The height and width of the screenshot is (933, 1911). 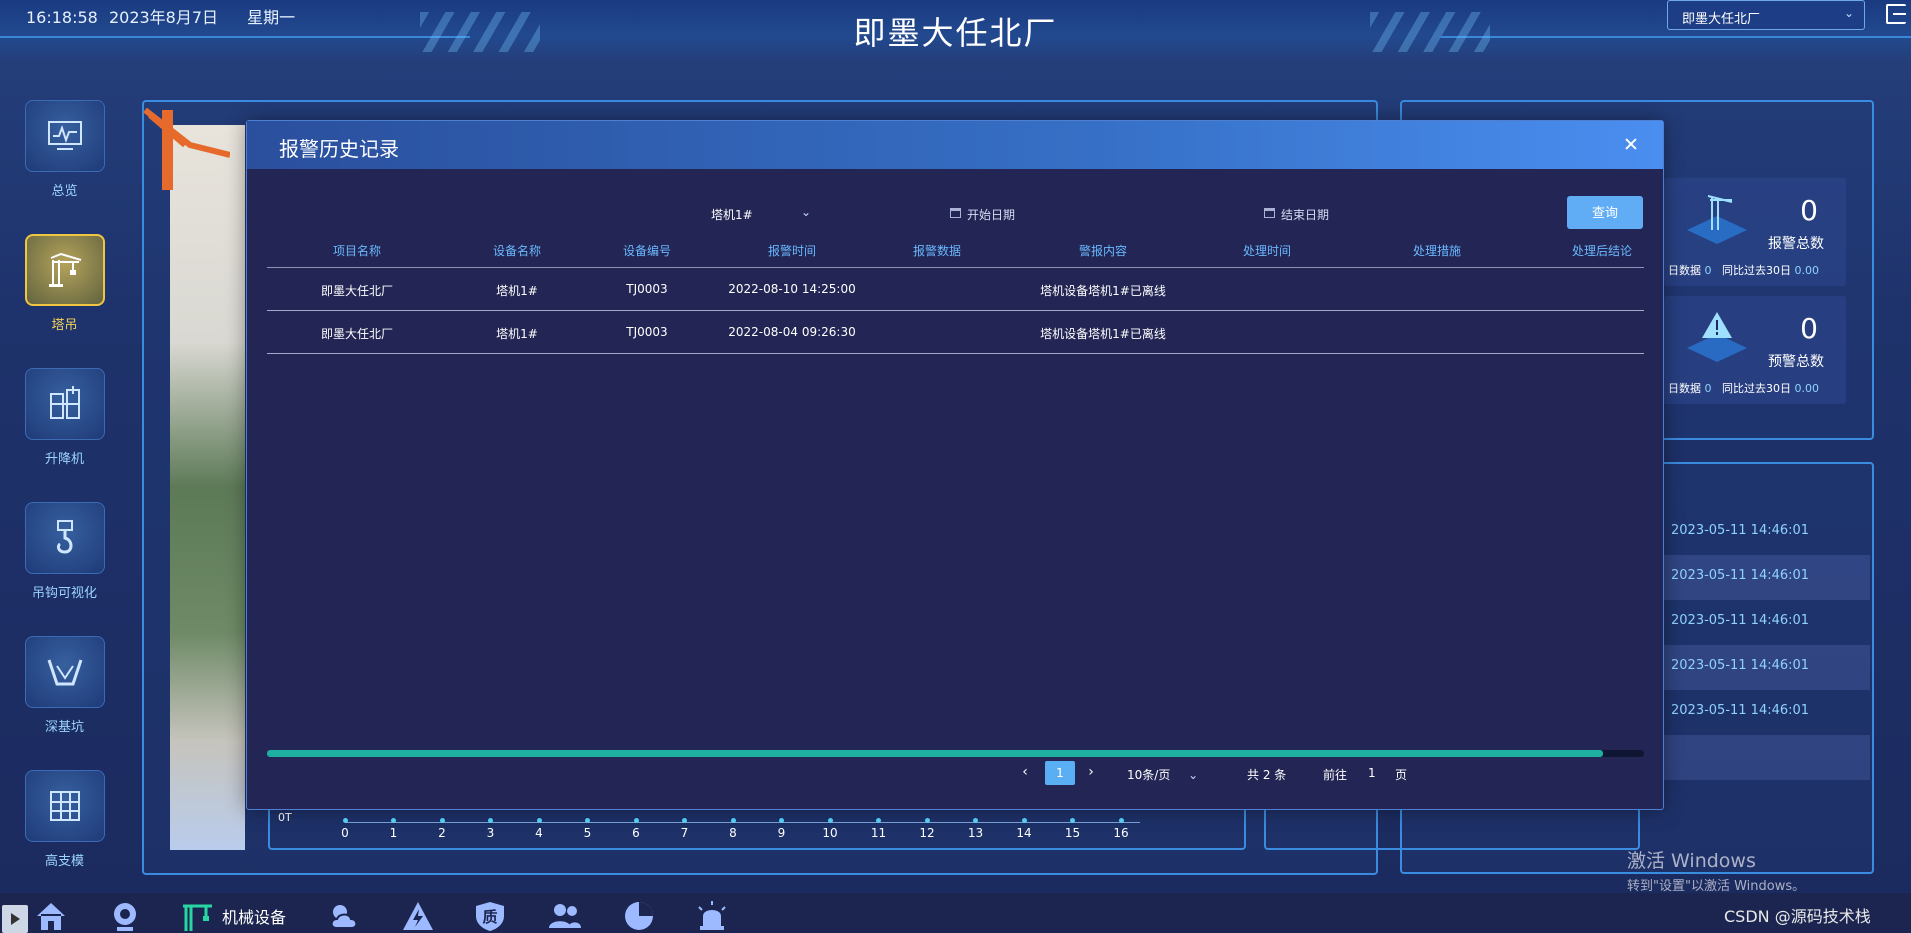 I want to click on close-icon, so click(x=1631, y=145).